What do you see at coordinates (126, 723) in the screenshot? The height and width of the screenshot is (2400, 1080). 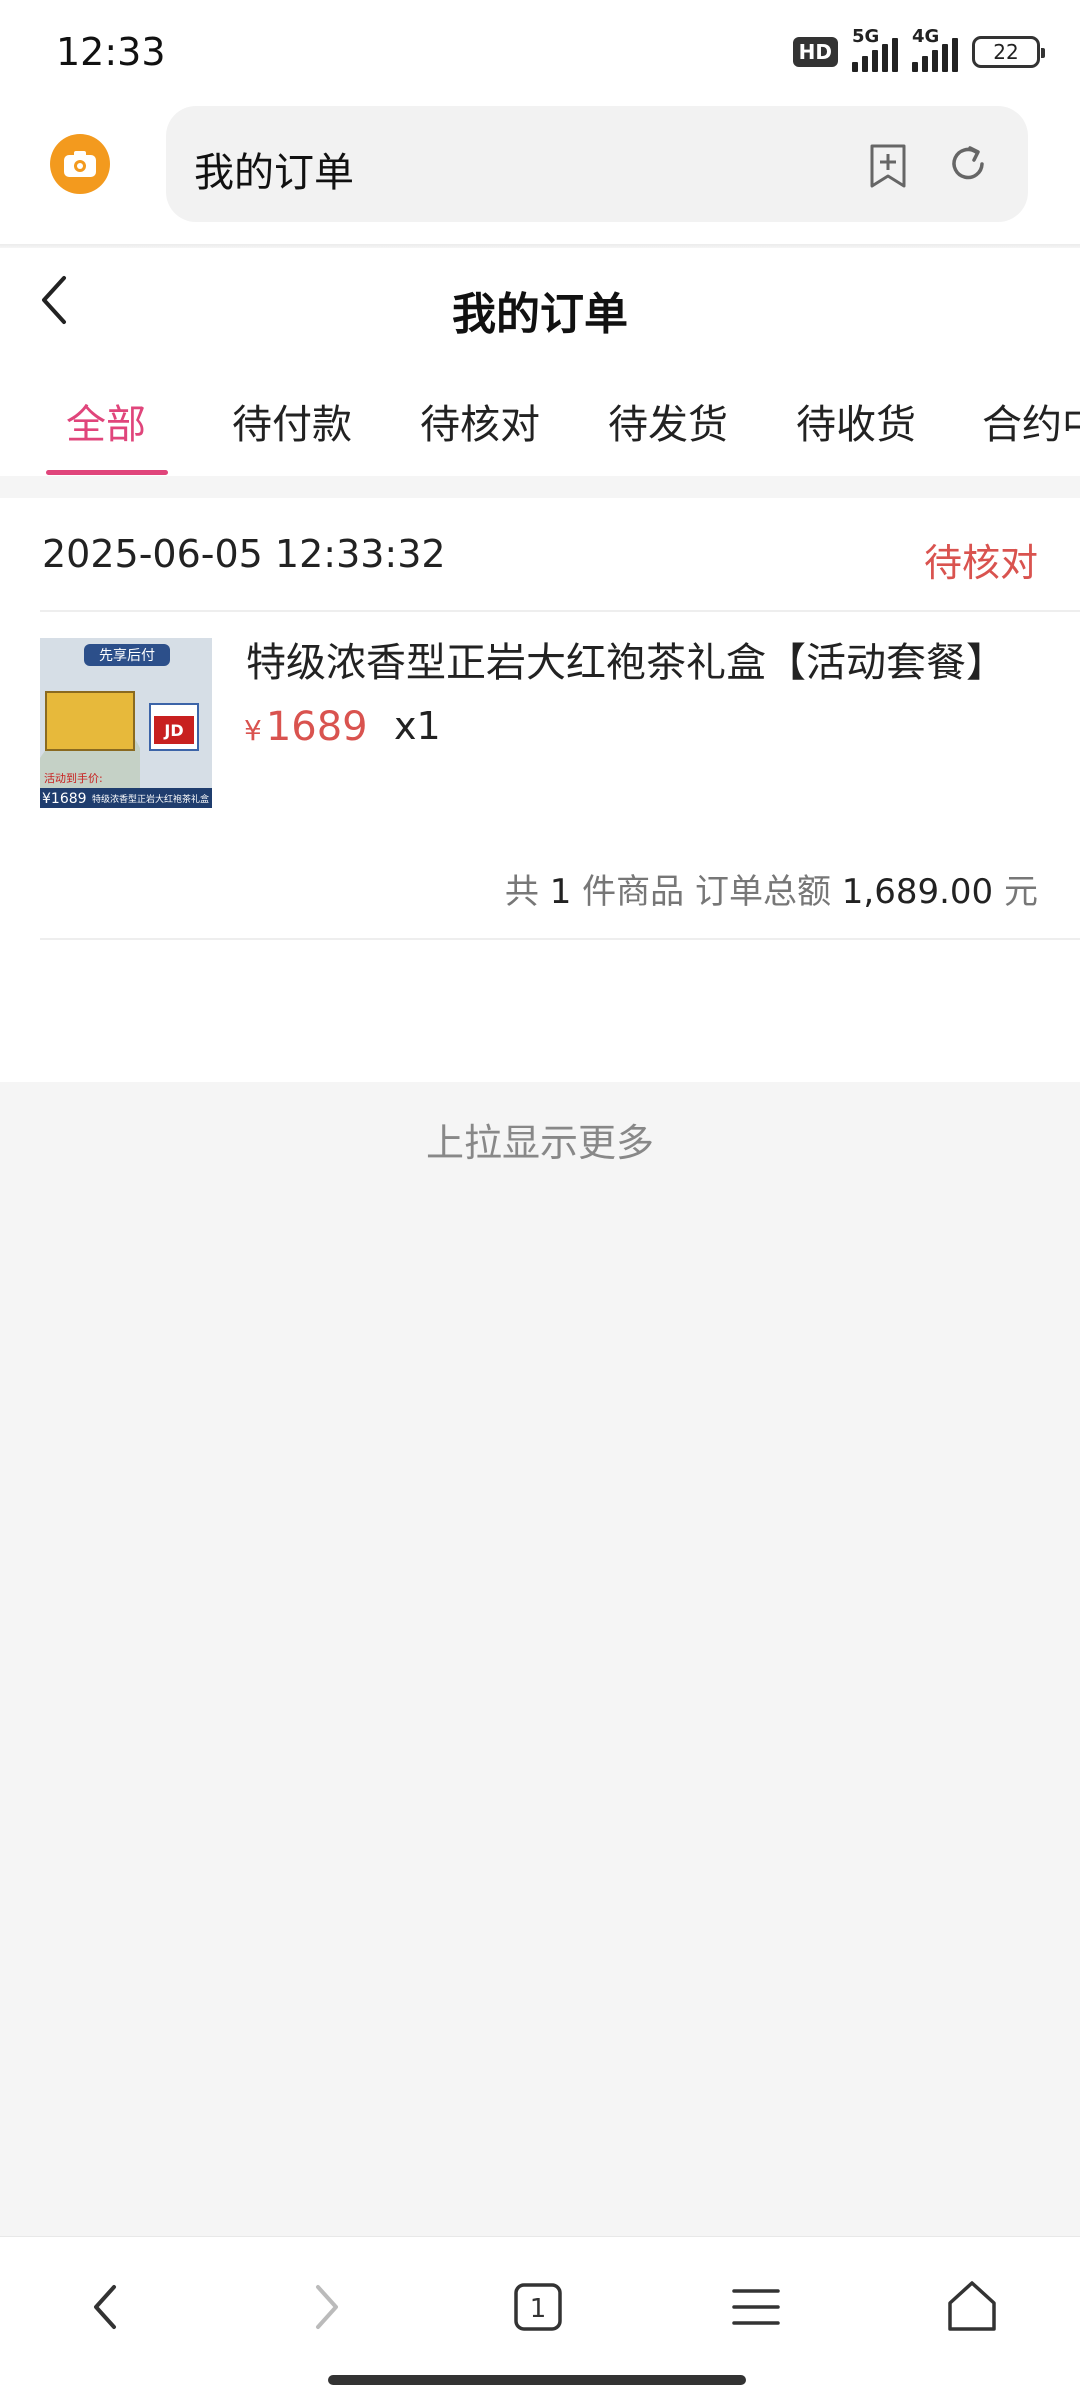 I see `product-image: 先享后付 JD 活动到手价: ¥1689 特级浓香型正岩大红袍茶礼盒` at bounding box center [126, 723].